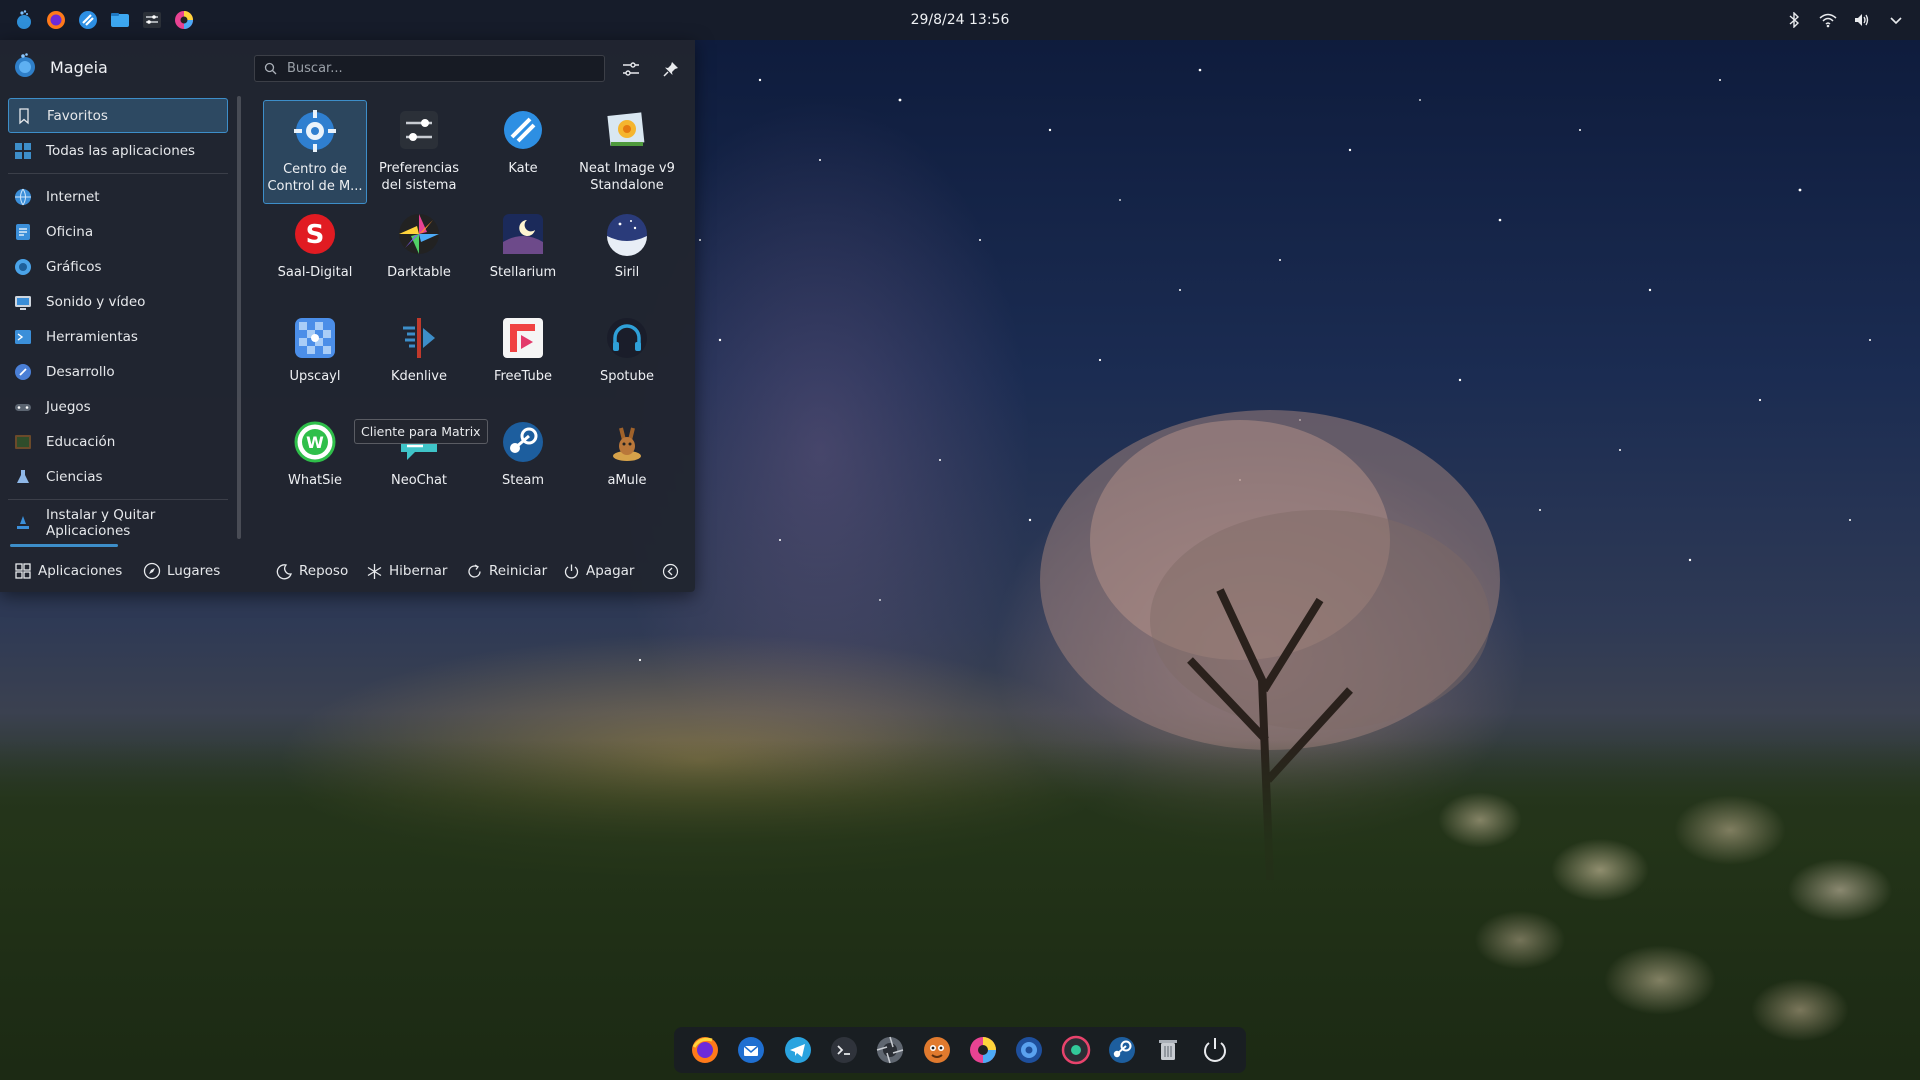  What do you see at coordinates (437, 68) in the screenshot?
I see `search-input` at bounding box center [437, 68].